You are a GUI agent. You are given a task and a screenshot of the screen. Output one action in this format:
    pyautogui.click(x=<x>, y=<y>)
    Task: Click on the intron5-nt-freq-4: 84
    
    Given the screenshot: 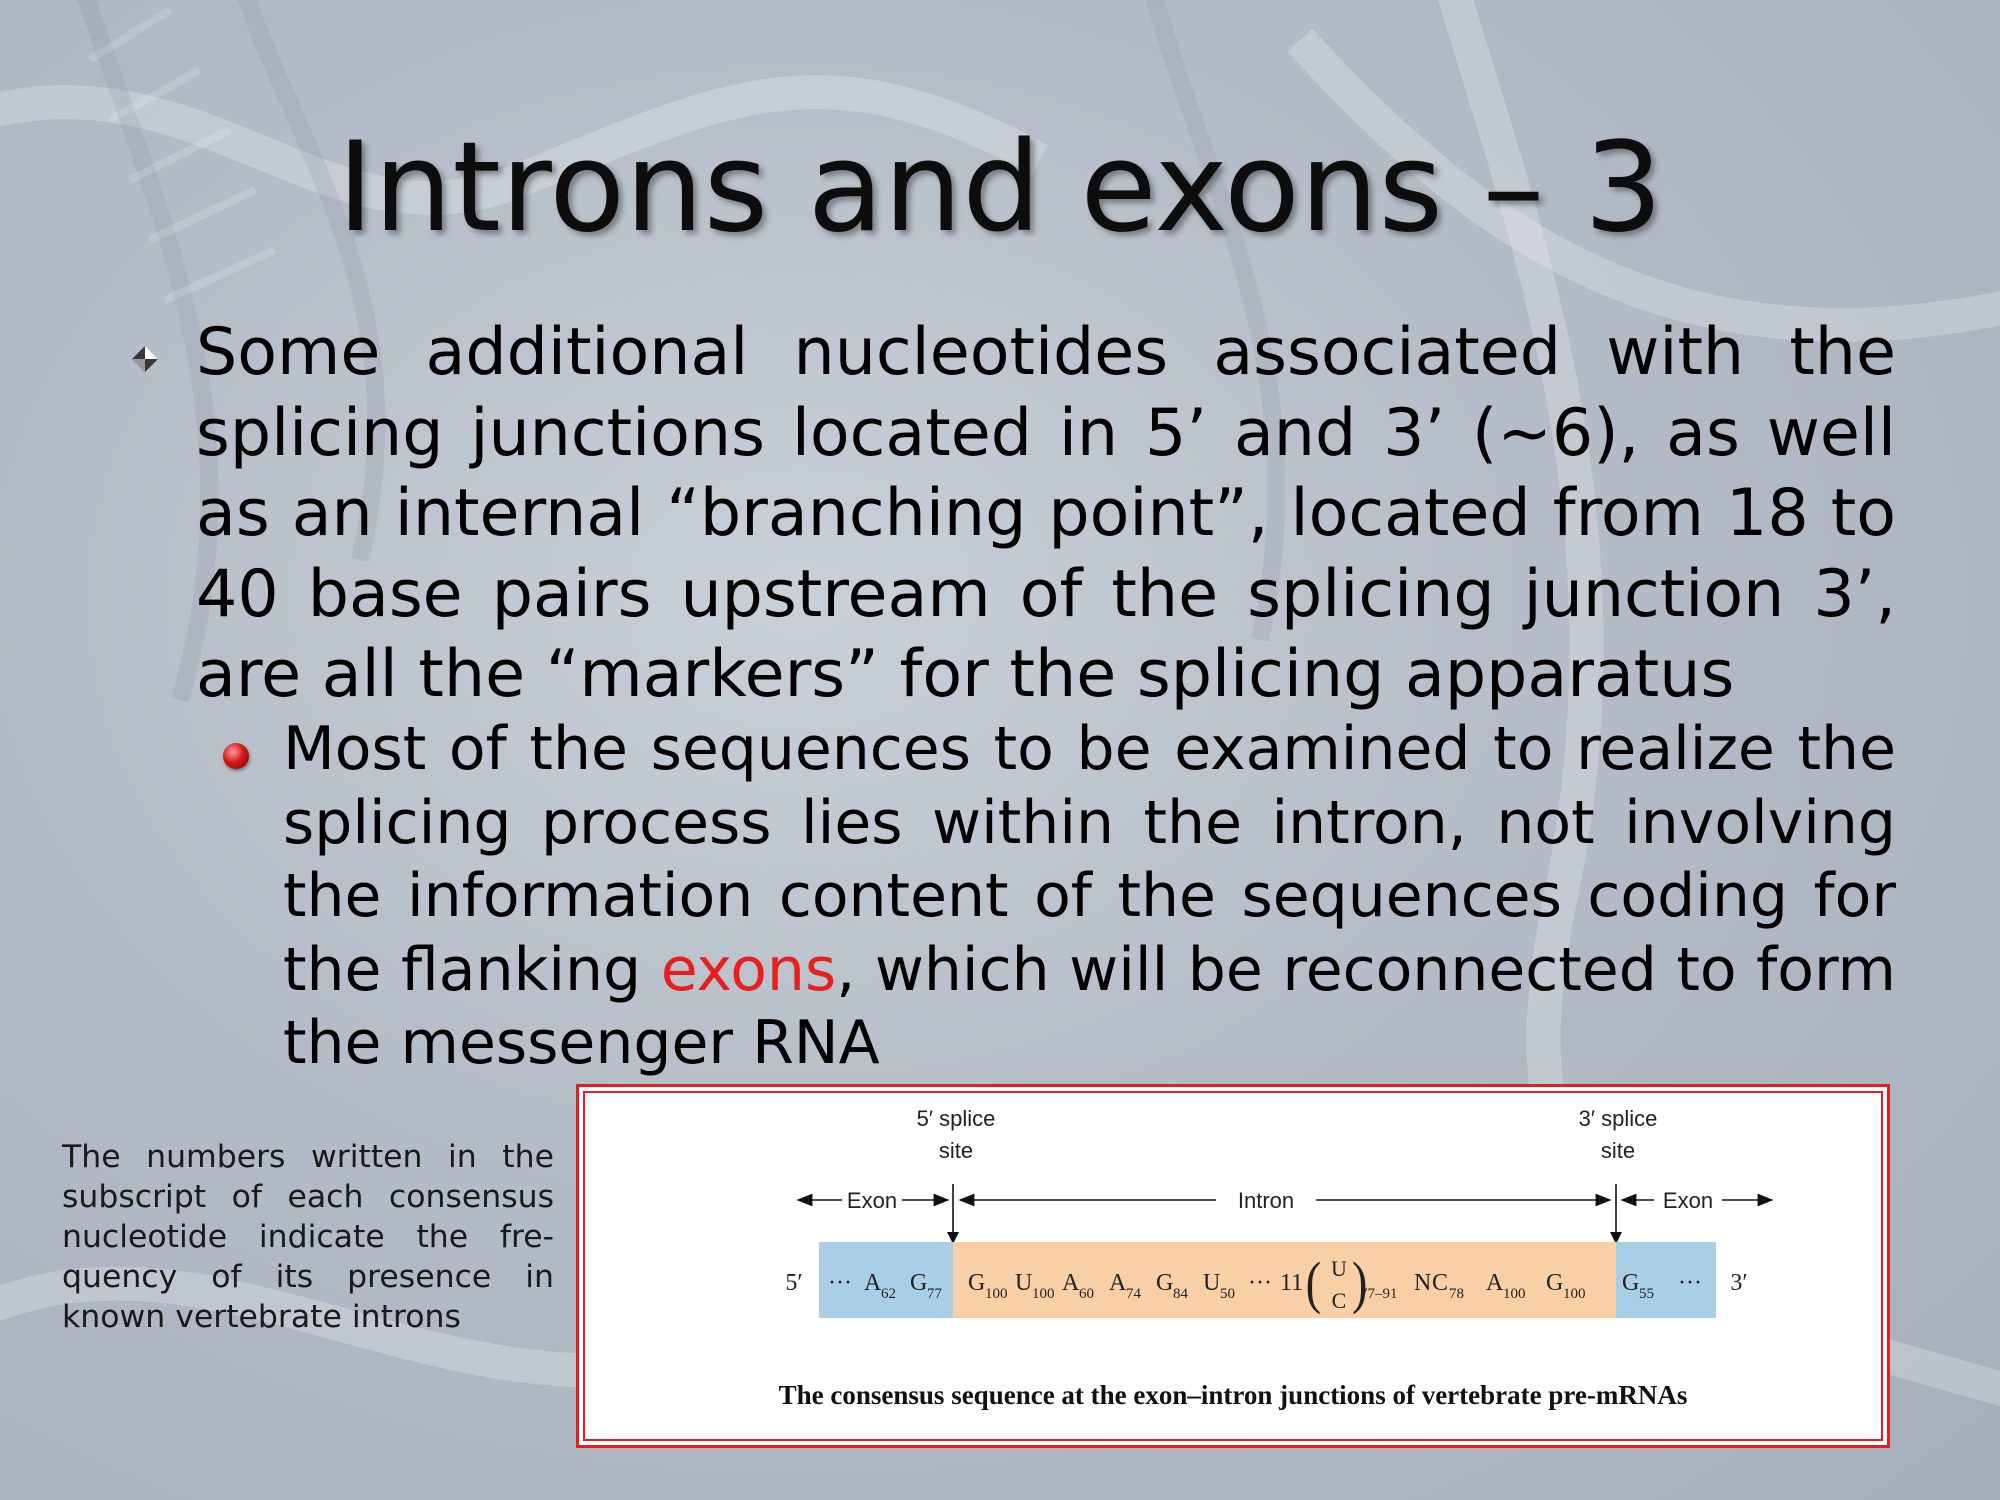 What is the action you would take?
    pyautogui.click(x=1181, y=1294)
    